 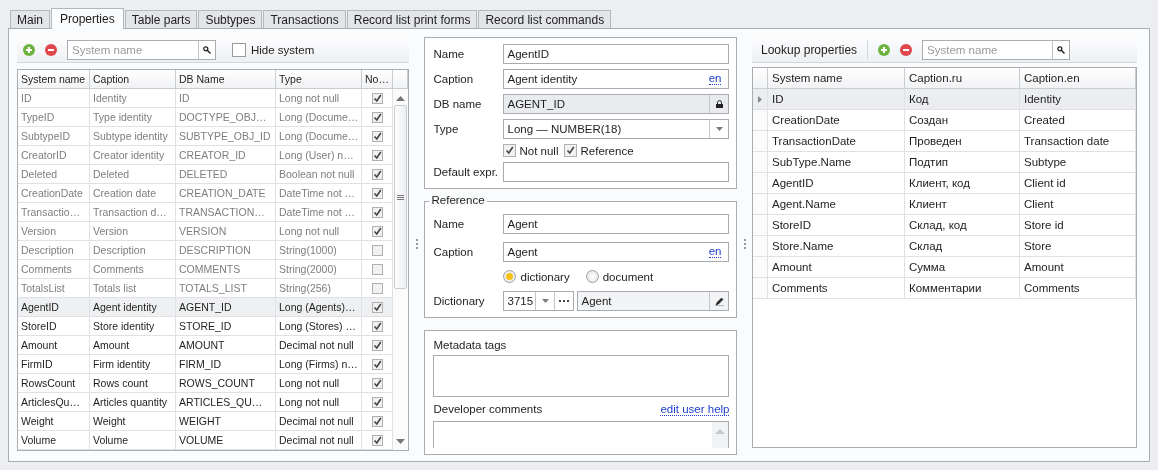 I want to click on input-field: AGENT_ID, so click(x=616, y=104).